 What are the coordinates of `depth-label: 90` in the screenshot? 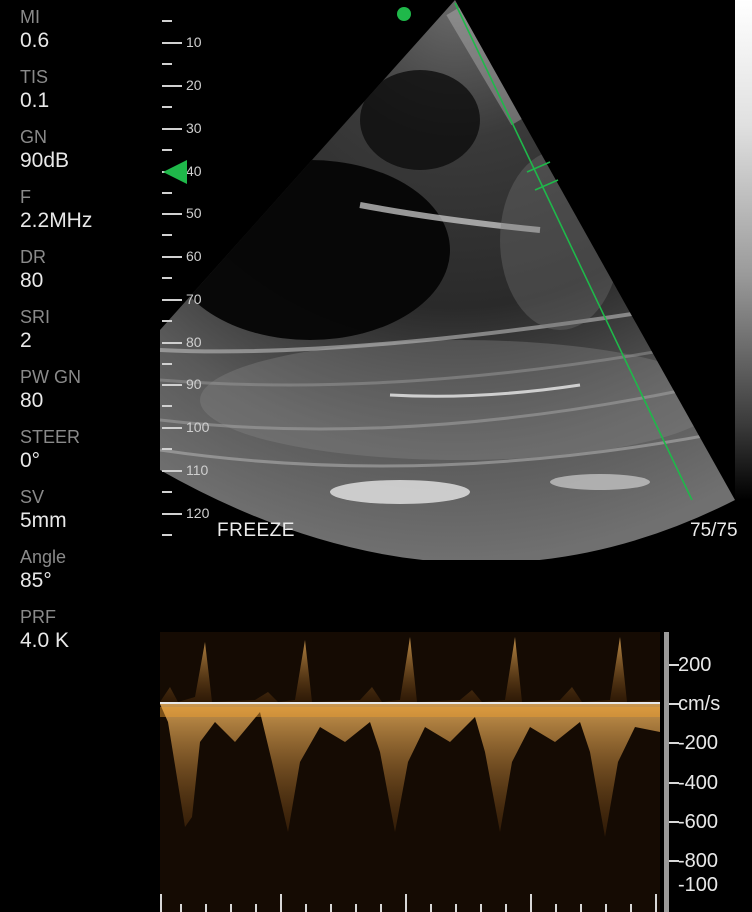 It's located at (194, 384).